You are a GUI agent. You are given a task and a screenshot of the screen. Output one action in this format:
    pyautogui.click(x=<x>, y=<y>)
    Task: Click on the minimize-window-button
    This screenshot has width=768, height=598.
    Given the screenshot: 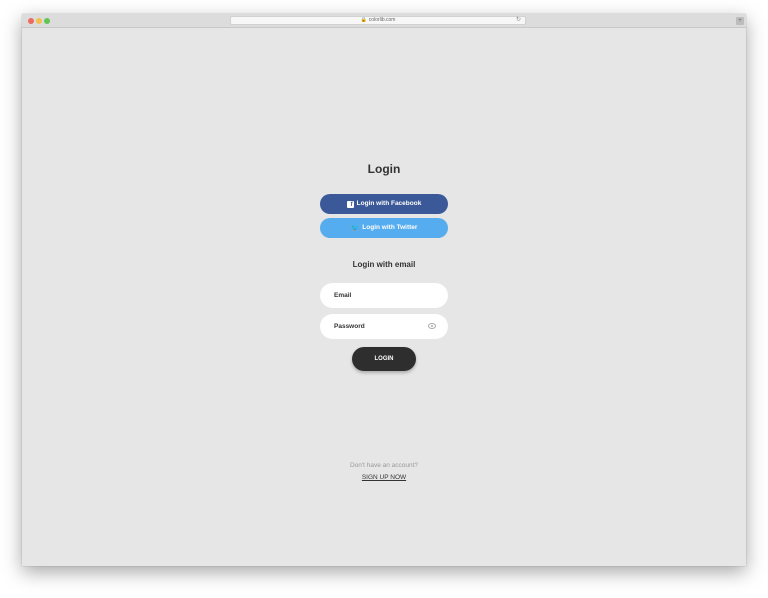 What is the action you would take?
    pyautogui.click(x=39, y=20)
    